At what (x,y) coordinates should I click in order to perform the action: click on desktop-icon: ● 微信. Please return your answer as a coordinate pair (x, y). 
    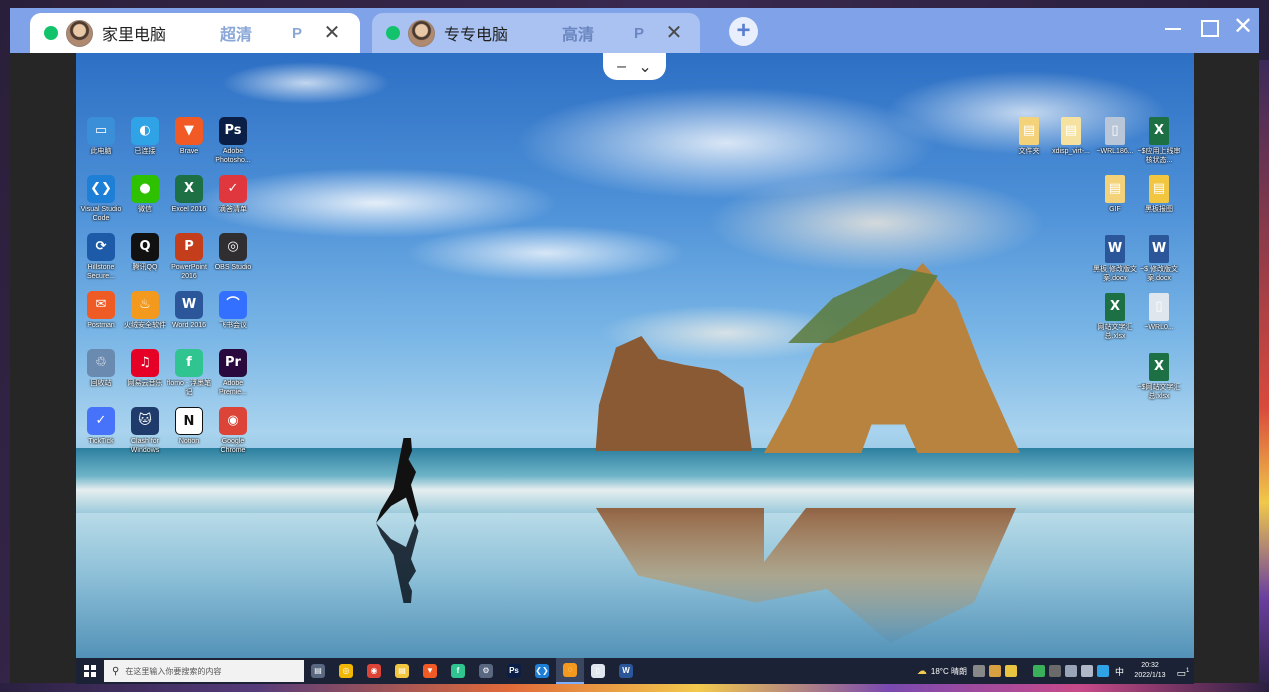
    Looking at the image, I should click on (145, 199).